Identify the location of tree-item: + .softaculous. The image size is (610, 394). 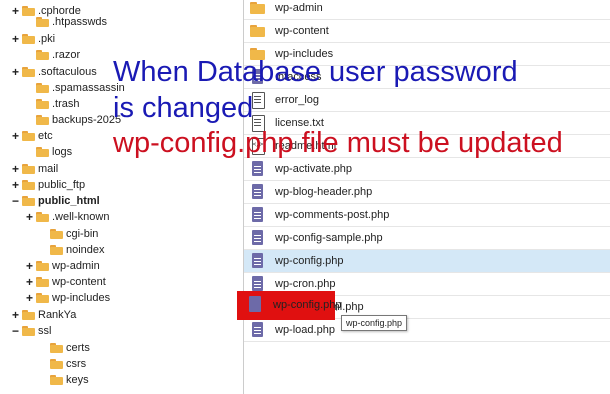
(54, 72).